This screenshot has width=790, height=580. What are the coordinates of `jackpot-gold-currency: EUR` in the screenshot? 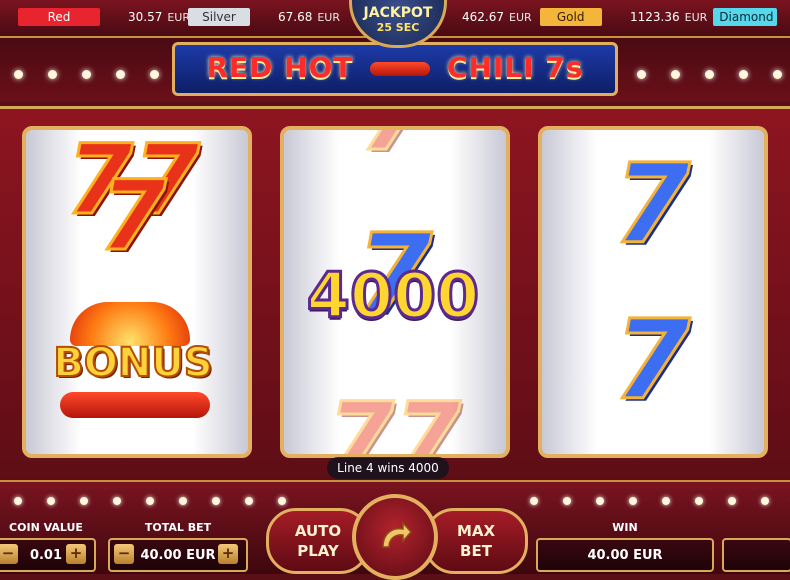 It's located at (520, 17).